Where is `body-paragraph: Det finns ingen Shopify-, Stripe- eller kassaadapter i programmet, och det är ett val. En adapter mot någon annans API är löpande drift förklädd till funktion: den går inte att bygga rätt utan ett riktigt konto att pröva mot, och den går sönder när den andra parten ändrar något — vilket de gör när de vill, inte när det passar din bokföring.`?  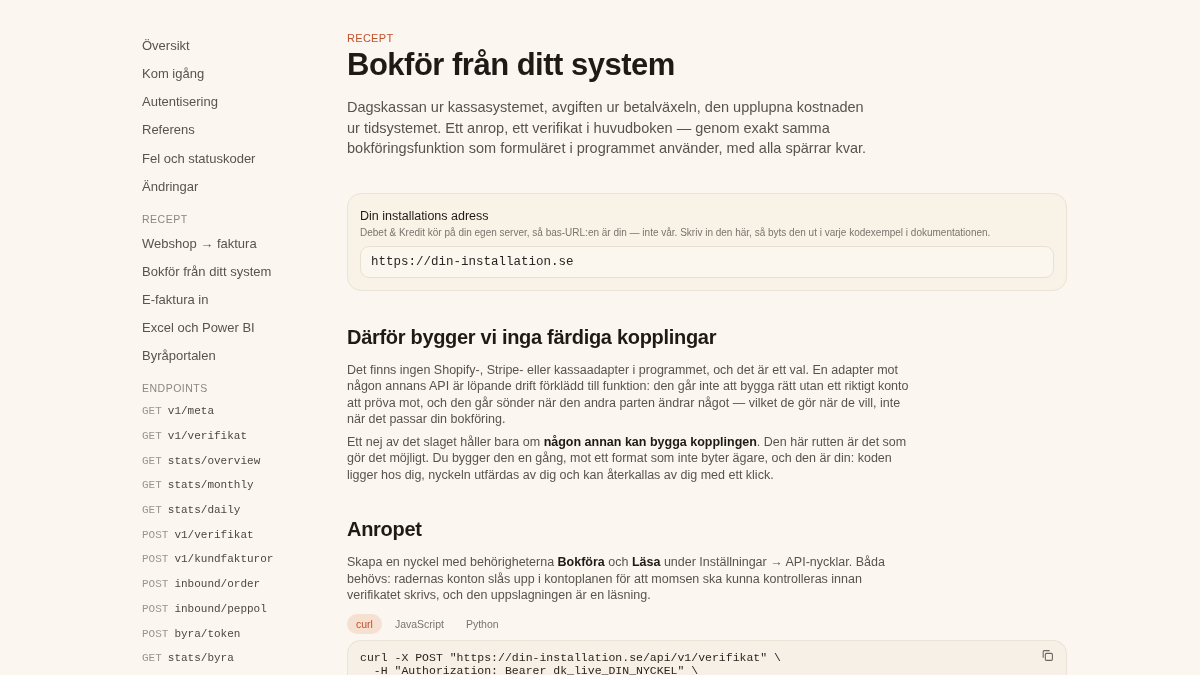
body-paragraph: Det finns ingen Shopify-, Stripe- eller kassaadapter i programmet, och det är ett val. En adapter mot någon annans API är löpande drift förklädd till funktion: den går inte att bygga rätt utan ett riktigt konto att pröva mot, och den går sönder när den andra parten ändrar något — vilket de gör när de vill, inte när det passar din bokföring. is located at coordinates (628, 394).